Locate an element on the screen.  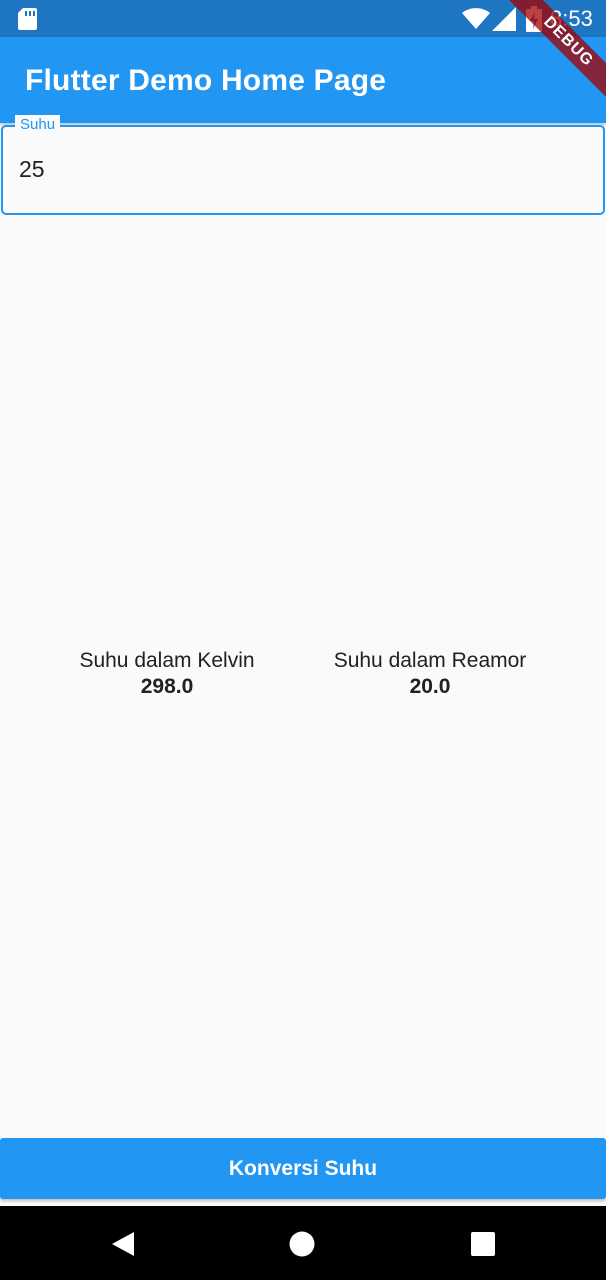
system-nav-bar is located at coordinates (303, 1243).